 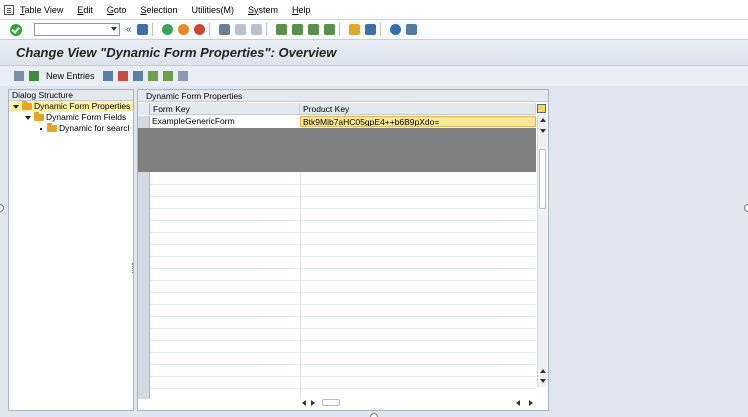 I want to click on menu-utilities: Utilities(M), so click(x=212, y=10).